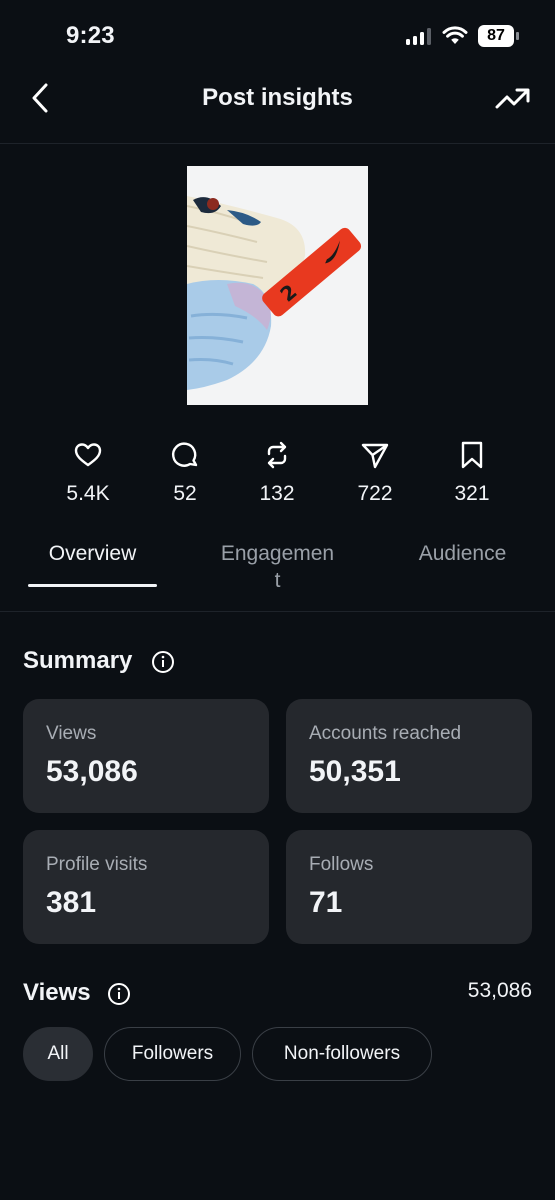 The image size is (555, 1200). Describe the element at coordinates (472, 473) in the screenshot. I see `stat-saves: 321` at that location.